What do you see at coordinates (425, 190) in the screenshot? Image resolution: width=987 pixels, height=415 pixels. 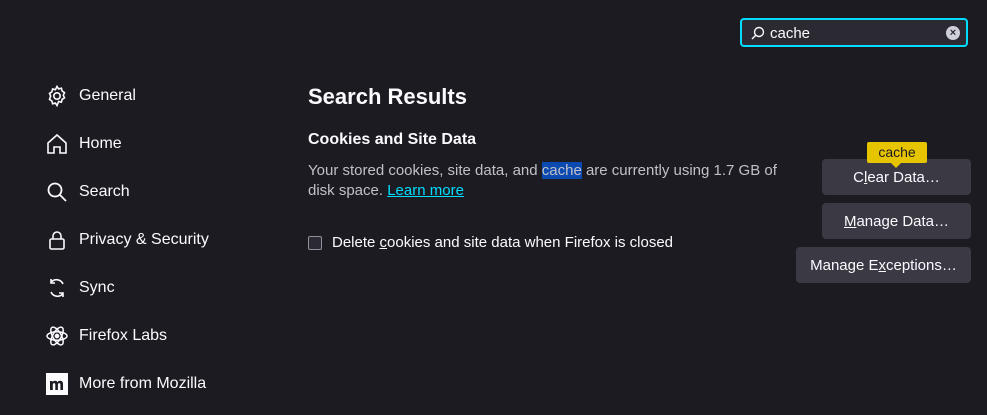 I see `learn-more-link: Learn more` at bounding box center [425, 190].